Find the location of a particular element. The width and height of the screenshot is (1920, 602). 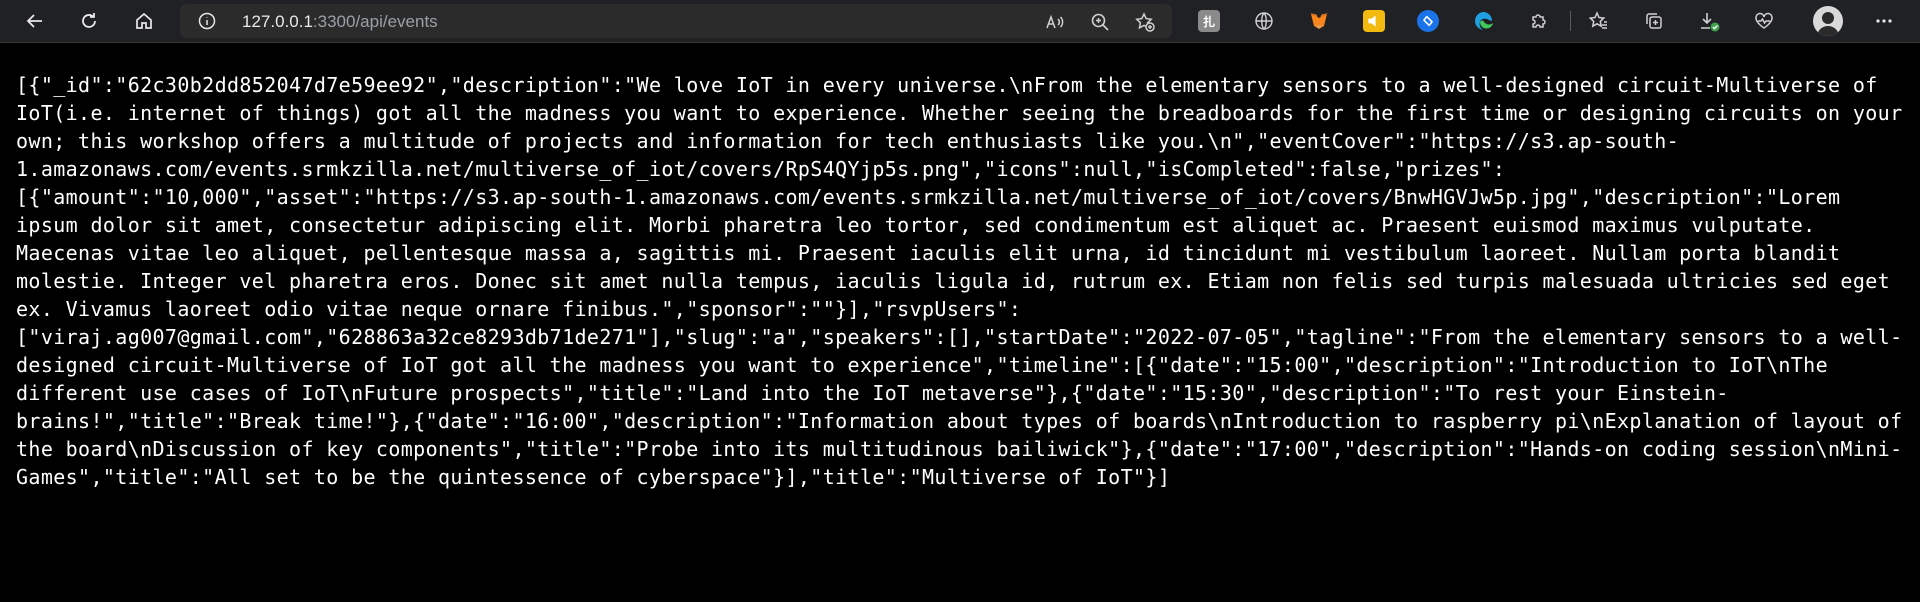

add-favorite-icon is located at coordinates (1145, 22).